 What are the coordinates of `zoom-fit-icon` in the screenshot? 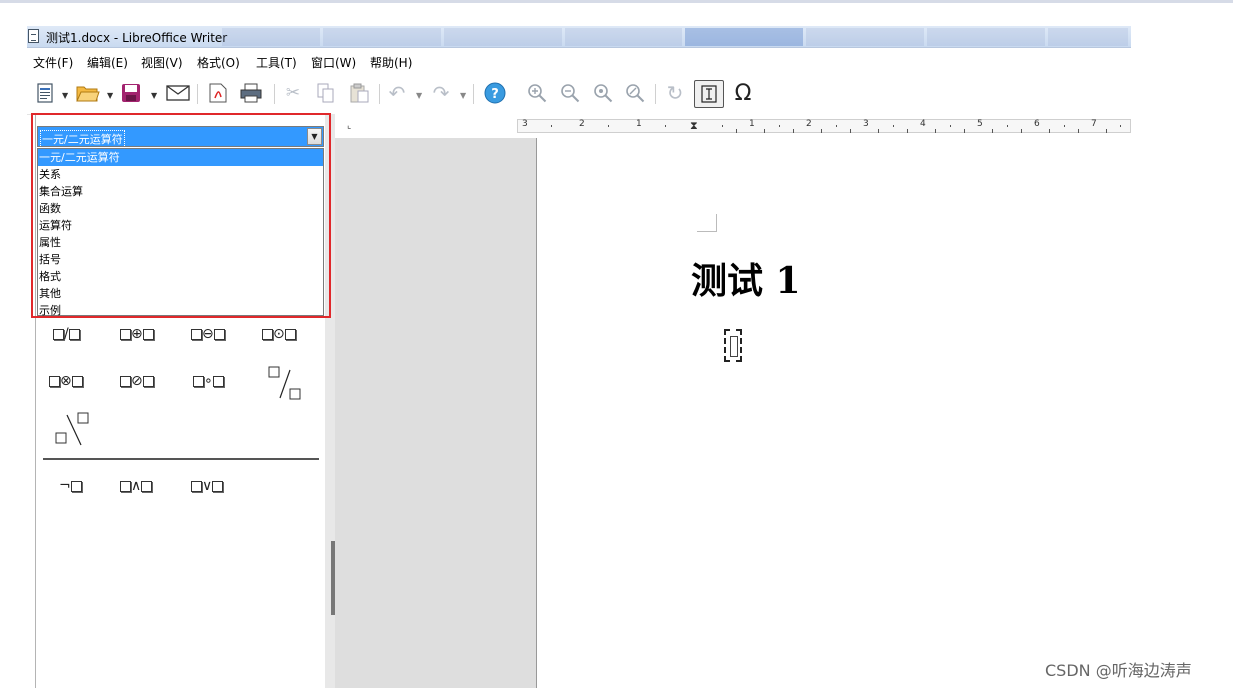 It's located at (635, 93).